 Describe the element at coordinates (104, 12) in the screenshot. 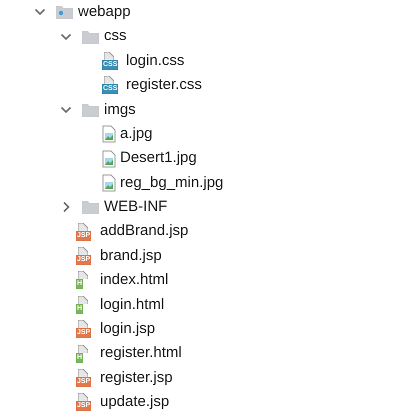

I see `folder-name: webapp` at that location.